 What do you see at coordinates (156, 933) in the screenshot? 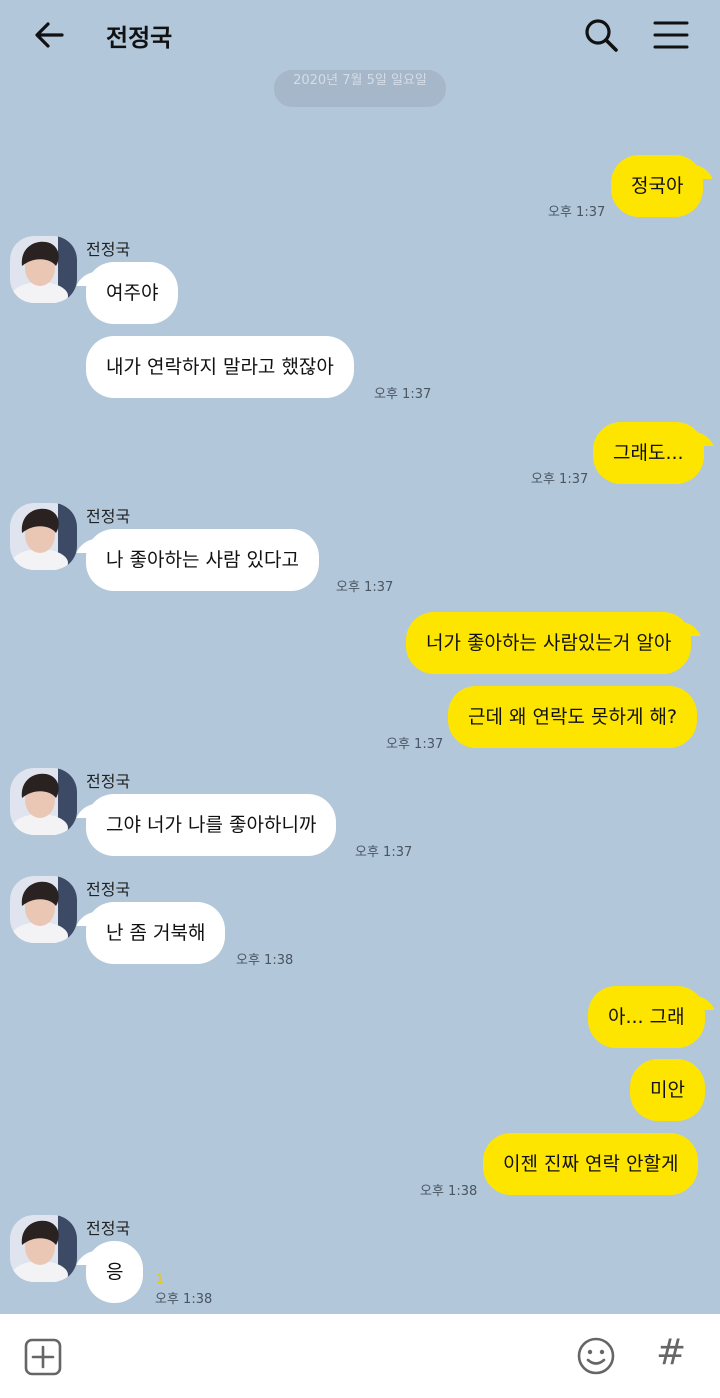
I see `incoming-message: 난 좀 거북해` at bounding box center [156, 933].